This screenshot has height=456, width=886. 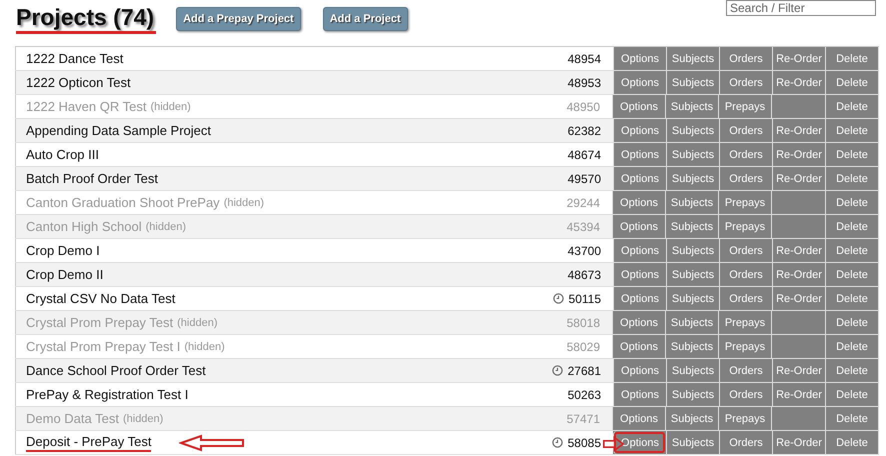 I want to click on add-project-button: Add a Prepay Project, so click(x=238, y=19).